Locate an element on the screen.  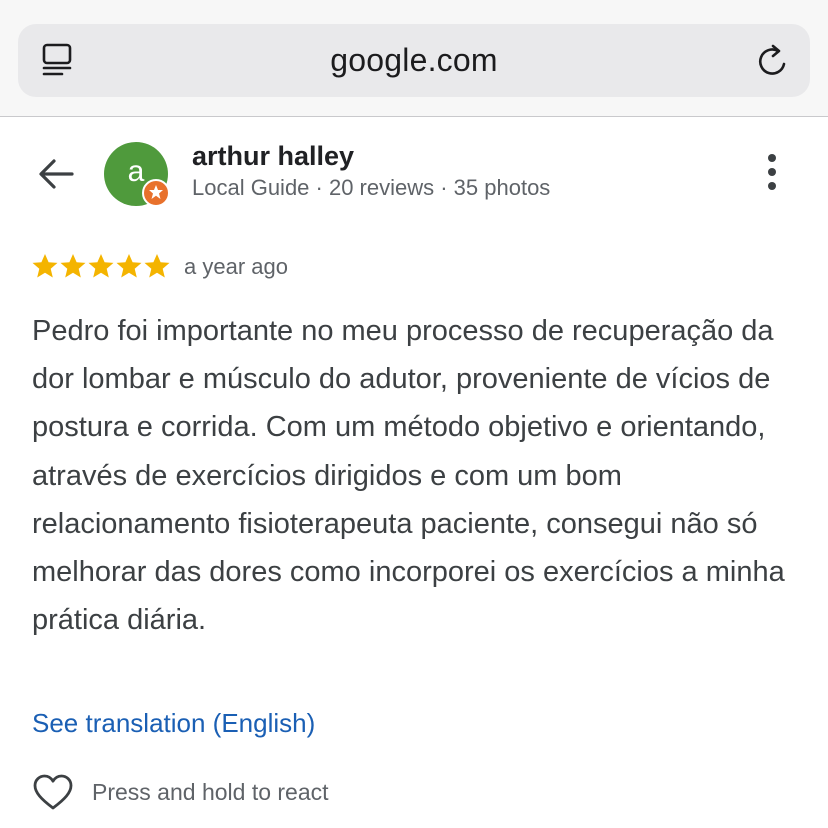
url-text: google.com is located at coordinates (414, 60).